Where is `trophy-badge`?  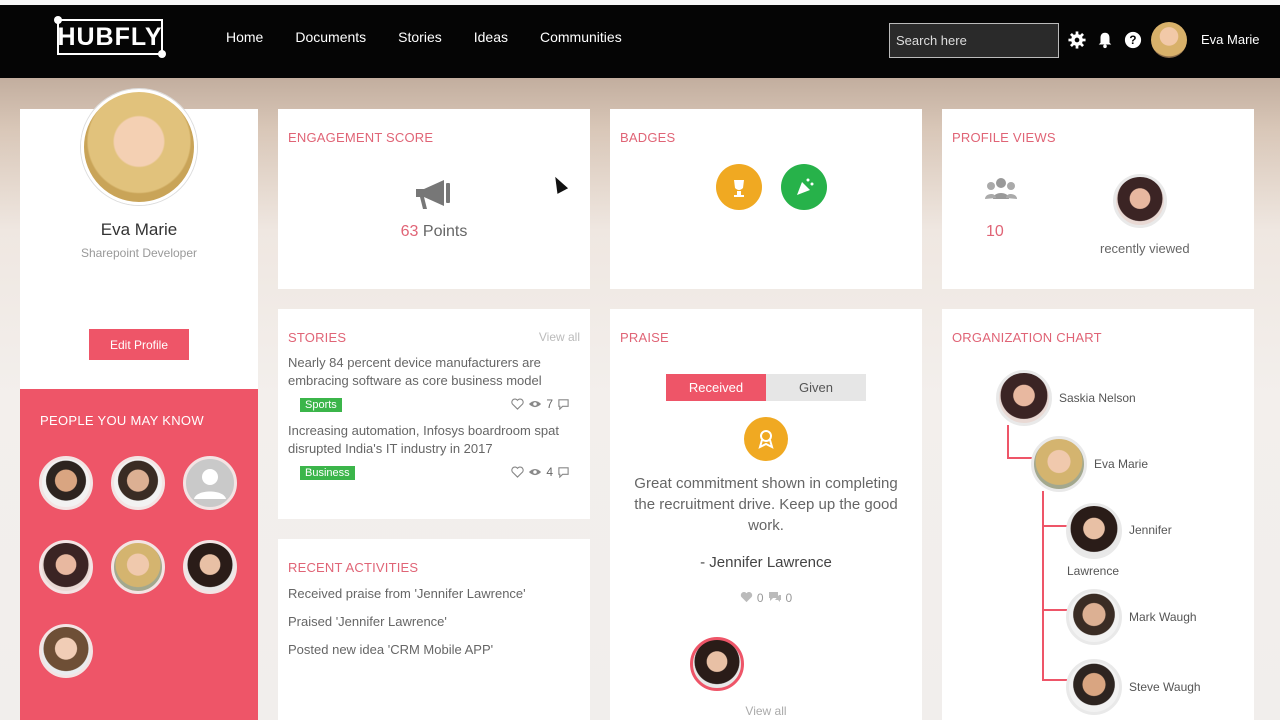
trophy-badge is located at coordinates (739, 187).